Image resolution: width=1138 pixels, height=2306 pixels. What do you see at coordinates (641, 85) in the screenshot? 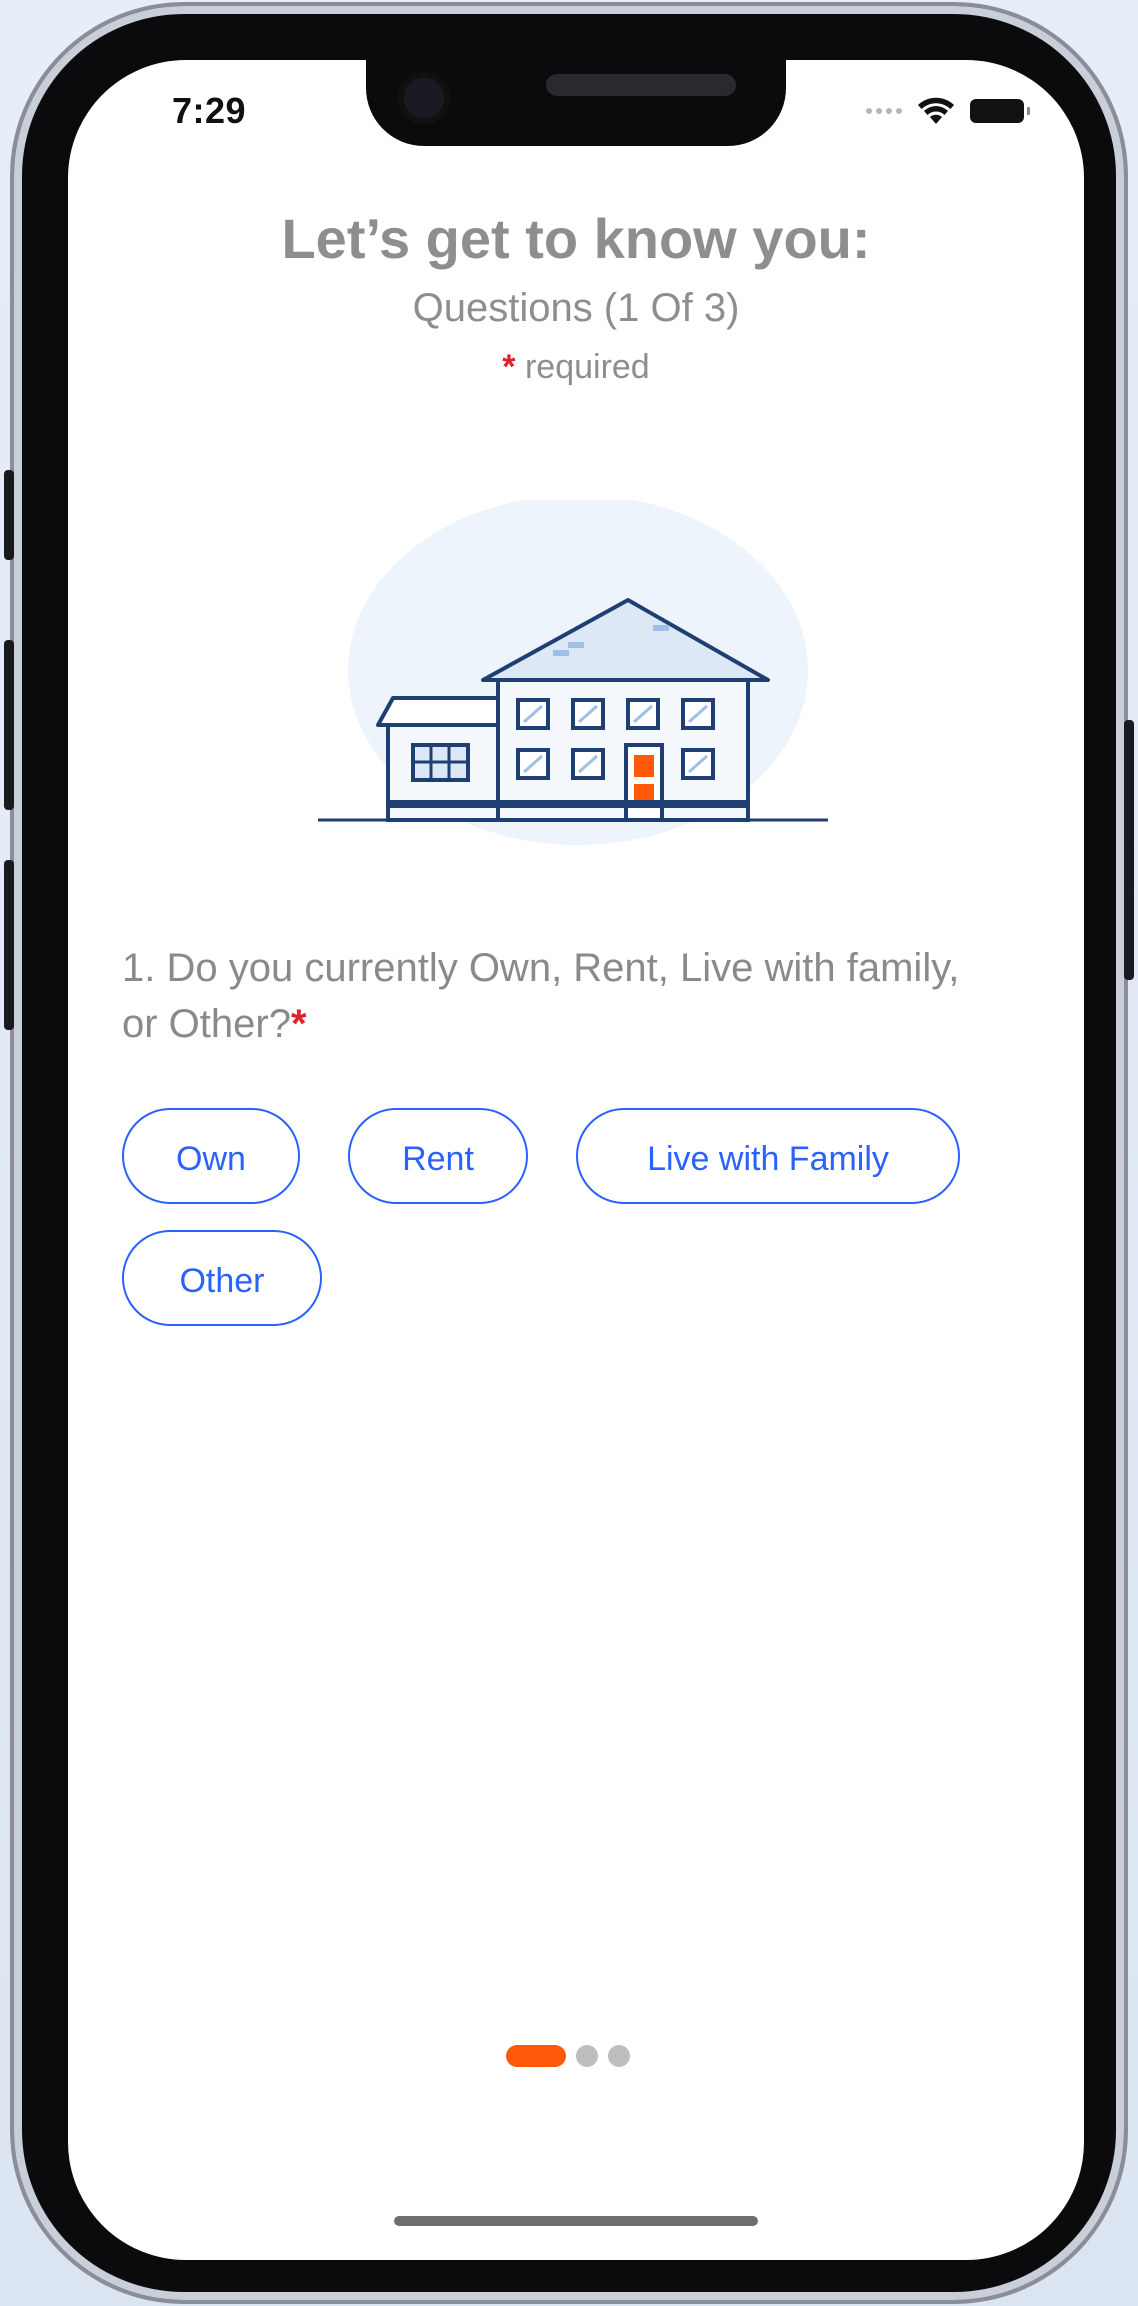
I see `speaker-grille` at bounding box center [641, 85].